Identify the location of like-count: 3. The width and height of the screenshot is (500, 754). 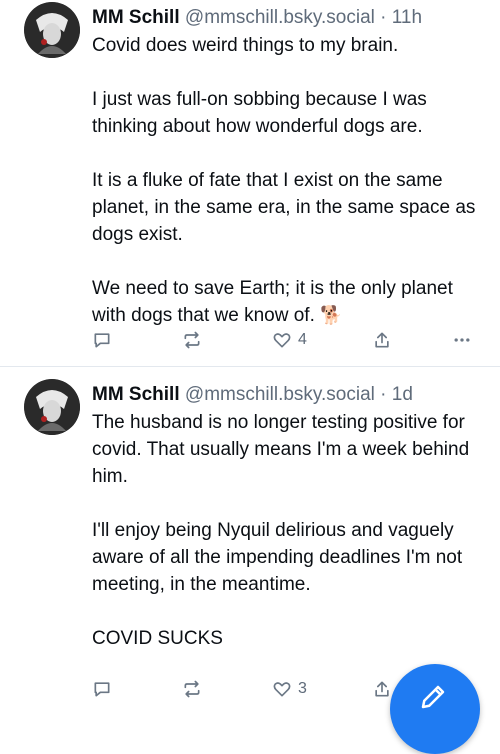
(302, 688).